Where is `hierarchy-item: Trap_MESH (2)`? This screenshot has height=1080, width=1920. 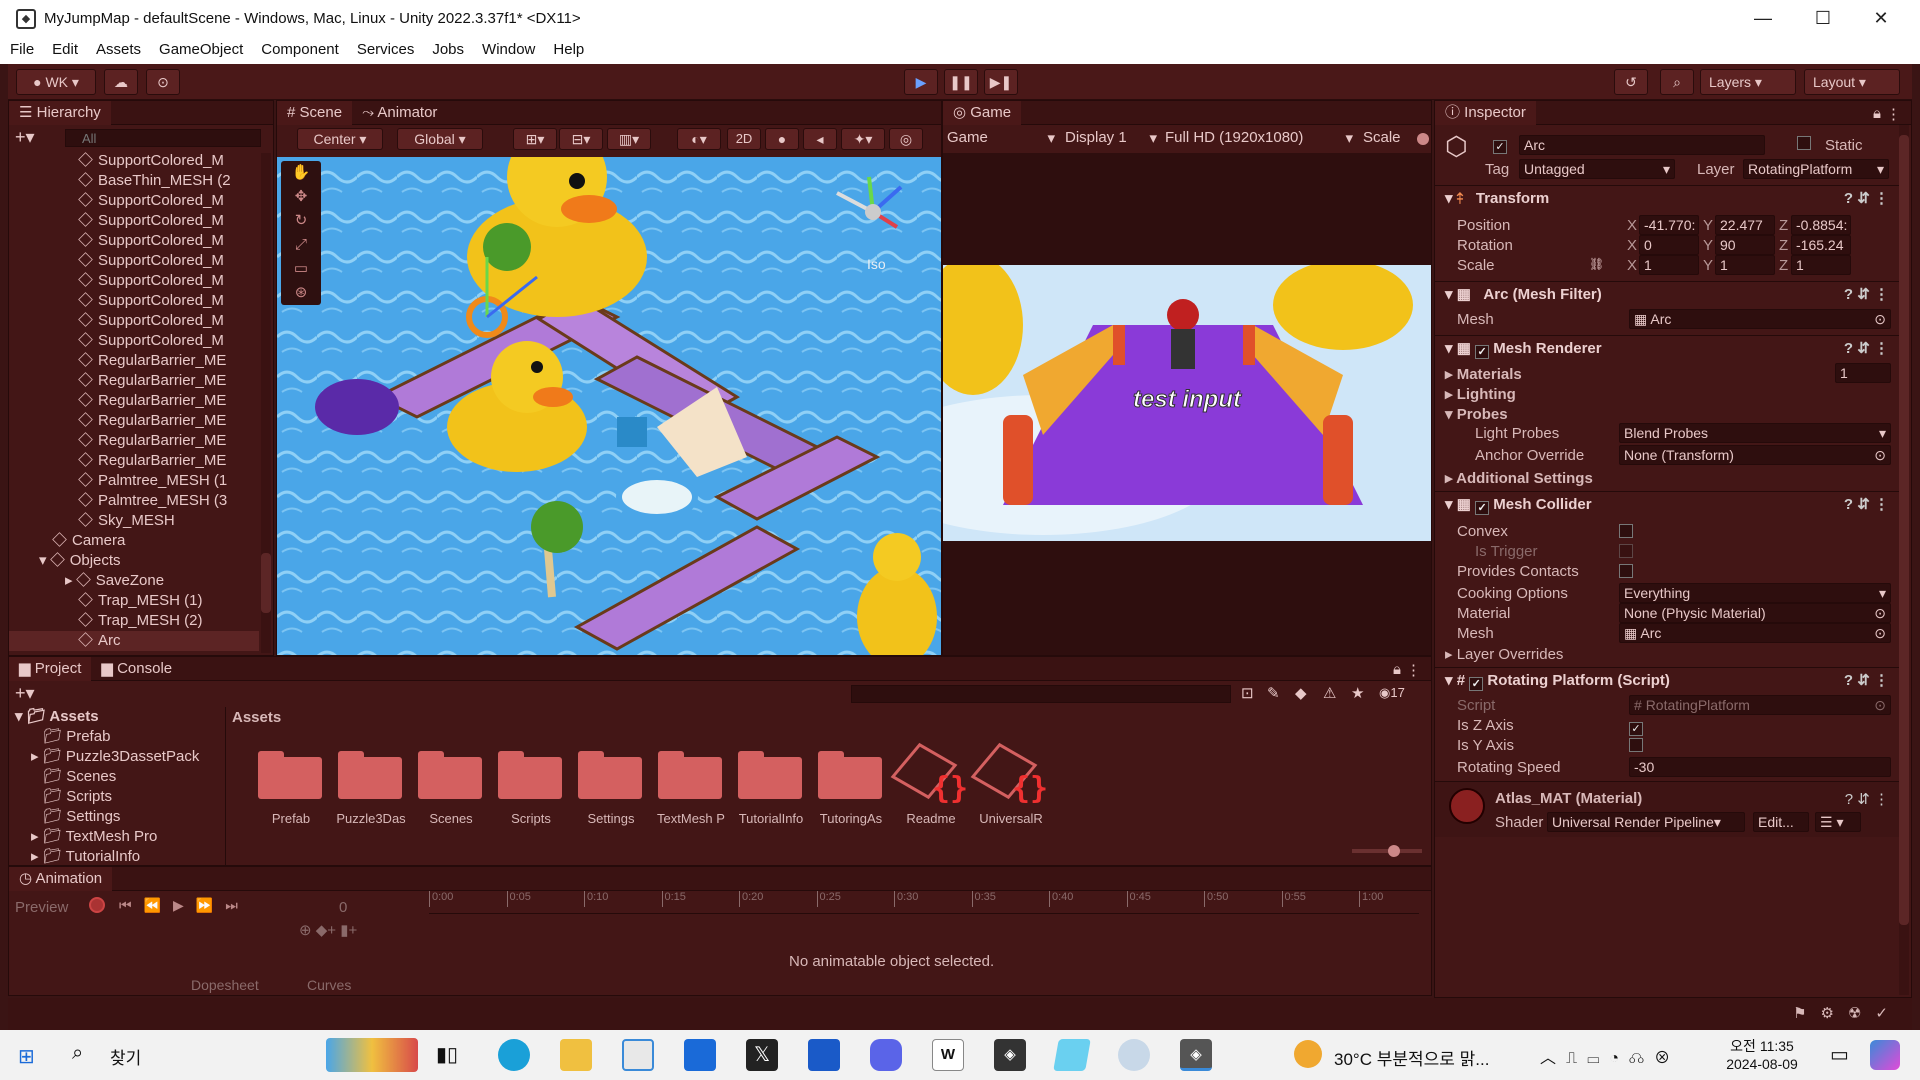 hierarchy-item: Trap_MESH (2) is located at coordinates (134, 621).